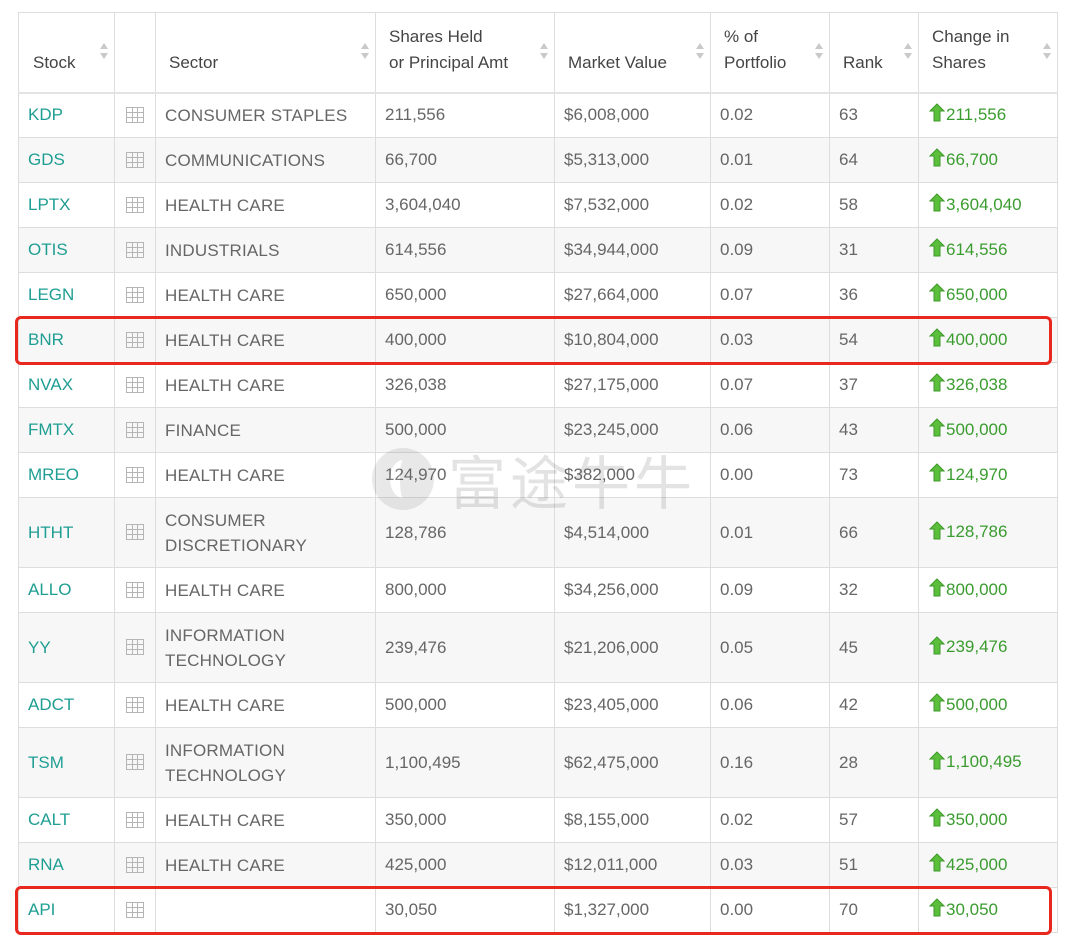  What do you see at coordinates (770, 160) in the screenshot?
I see `percent-portfolio-cell: 0.01` at bounding box center [770, 160].